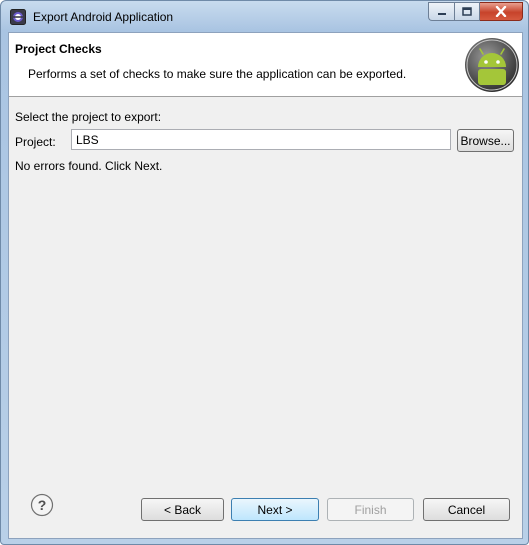  I want to click on select-project-label: Select the project to export:, so click(88, 117).